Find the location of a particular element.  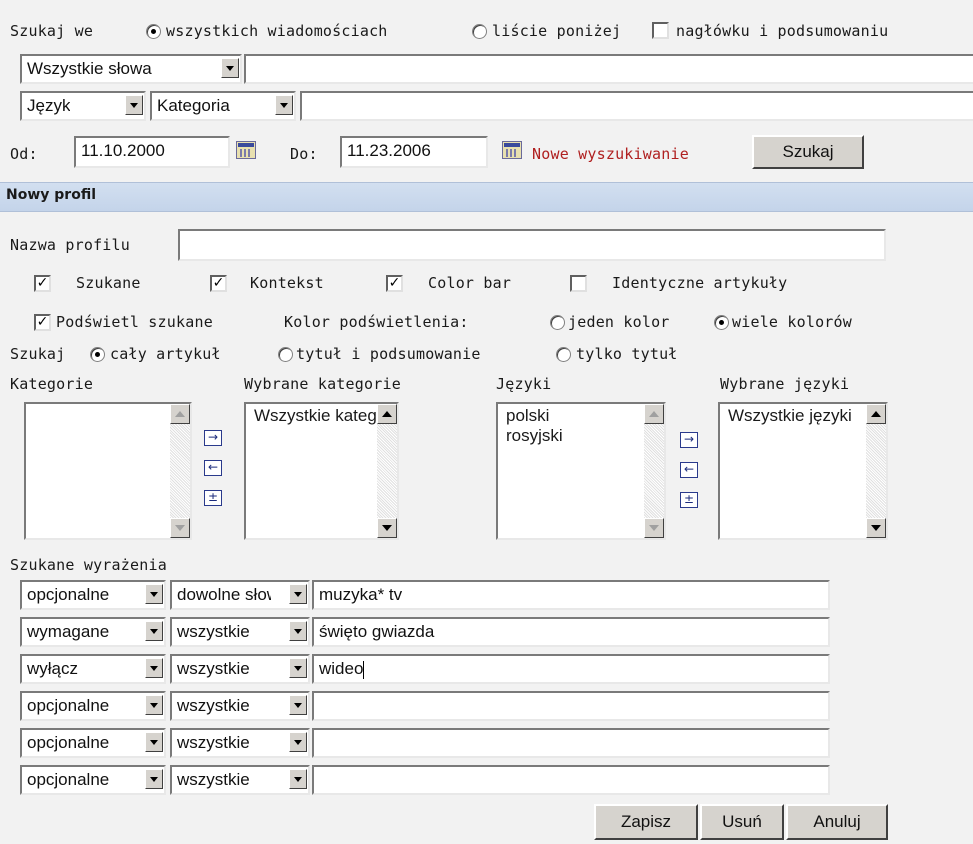

search-in-label: Szukaj we is located at coordinates (52, 31).